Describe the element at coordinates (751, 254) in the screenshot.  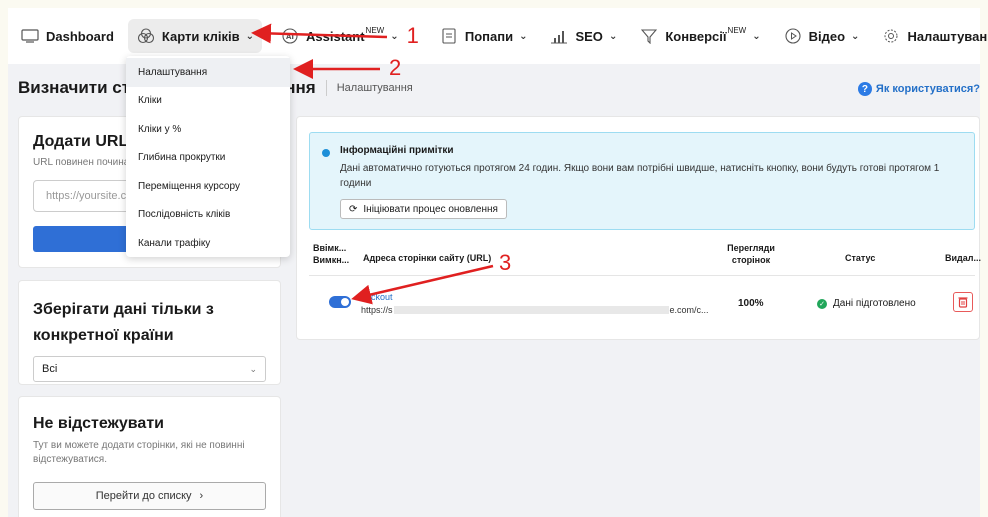
I see `column-header-views: Перегляди сторінок` at that location.